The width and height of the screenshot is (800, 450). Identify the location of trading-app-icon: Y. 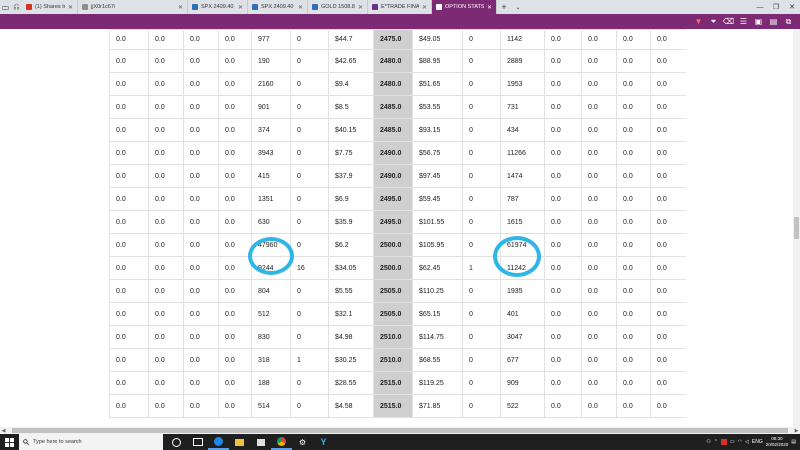
(323, 442).